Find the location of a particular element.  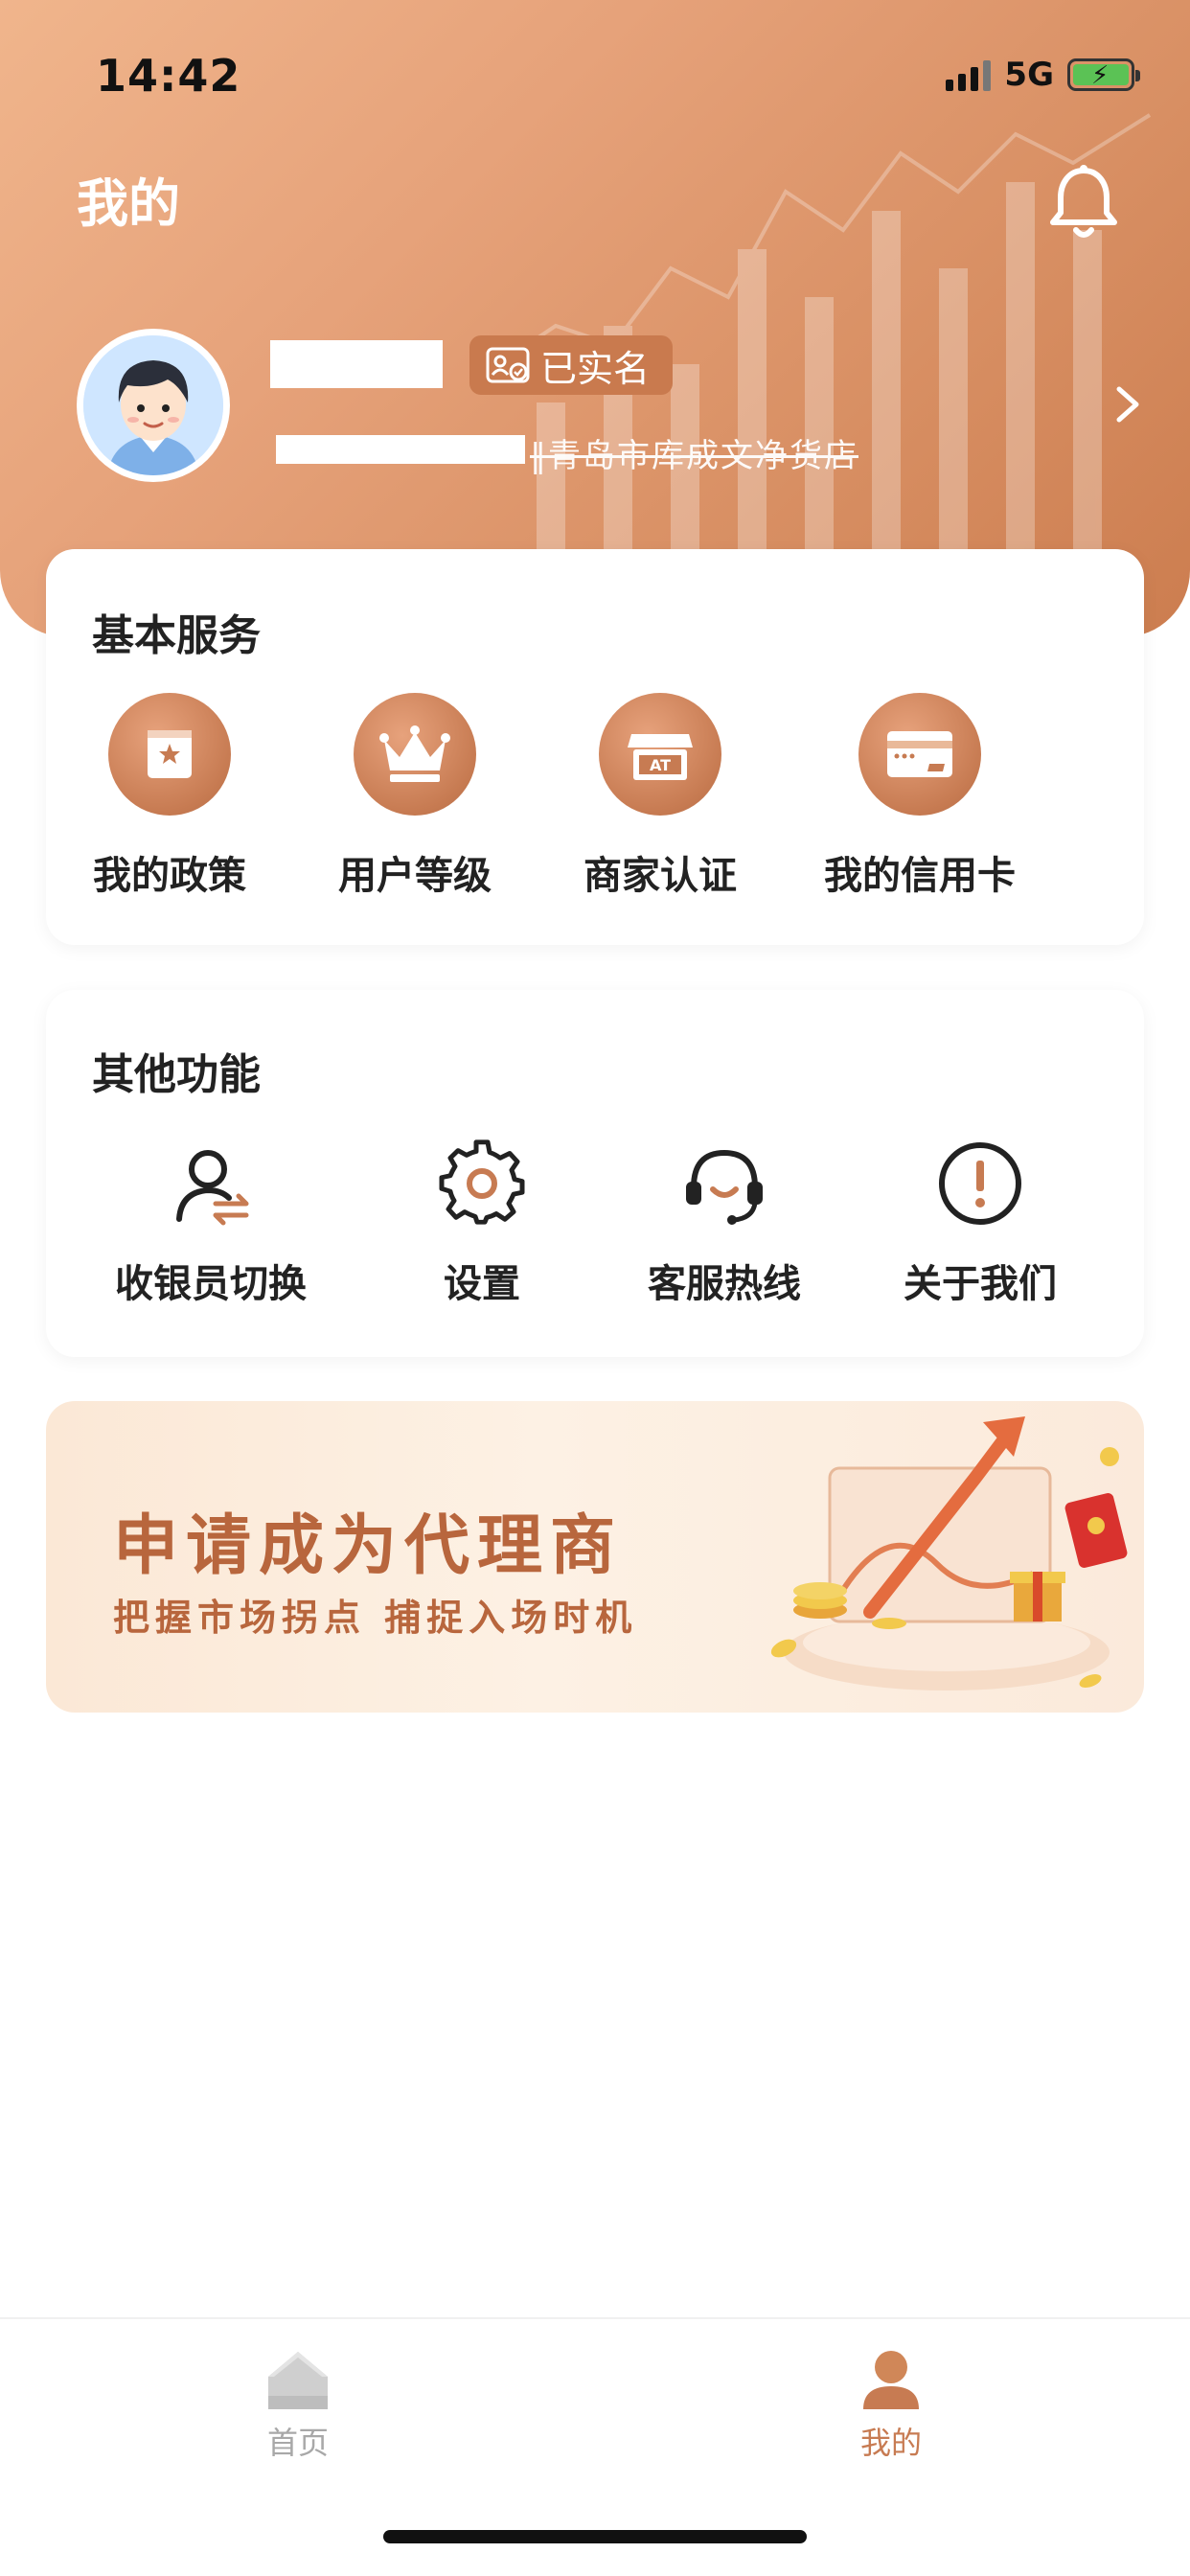

other-functions-card: 其他功能 收银员切换 设置 客服热线 关于我们 is located at coordinates (595, 1173).